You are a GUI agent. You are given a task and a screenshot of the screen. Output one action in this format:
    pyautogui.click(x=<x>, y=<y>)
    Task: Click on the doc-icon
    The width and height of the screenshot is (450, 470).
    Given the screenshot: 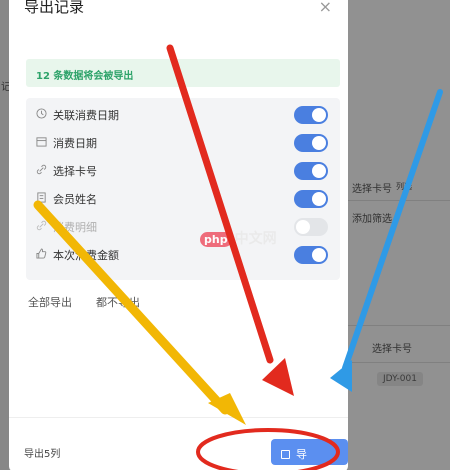 What is the action you would take?
    pyautogui.click(x=41, y=197)
    